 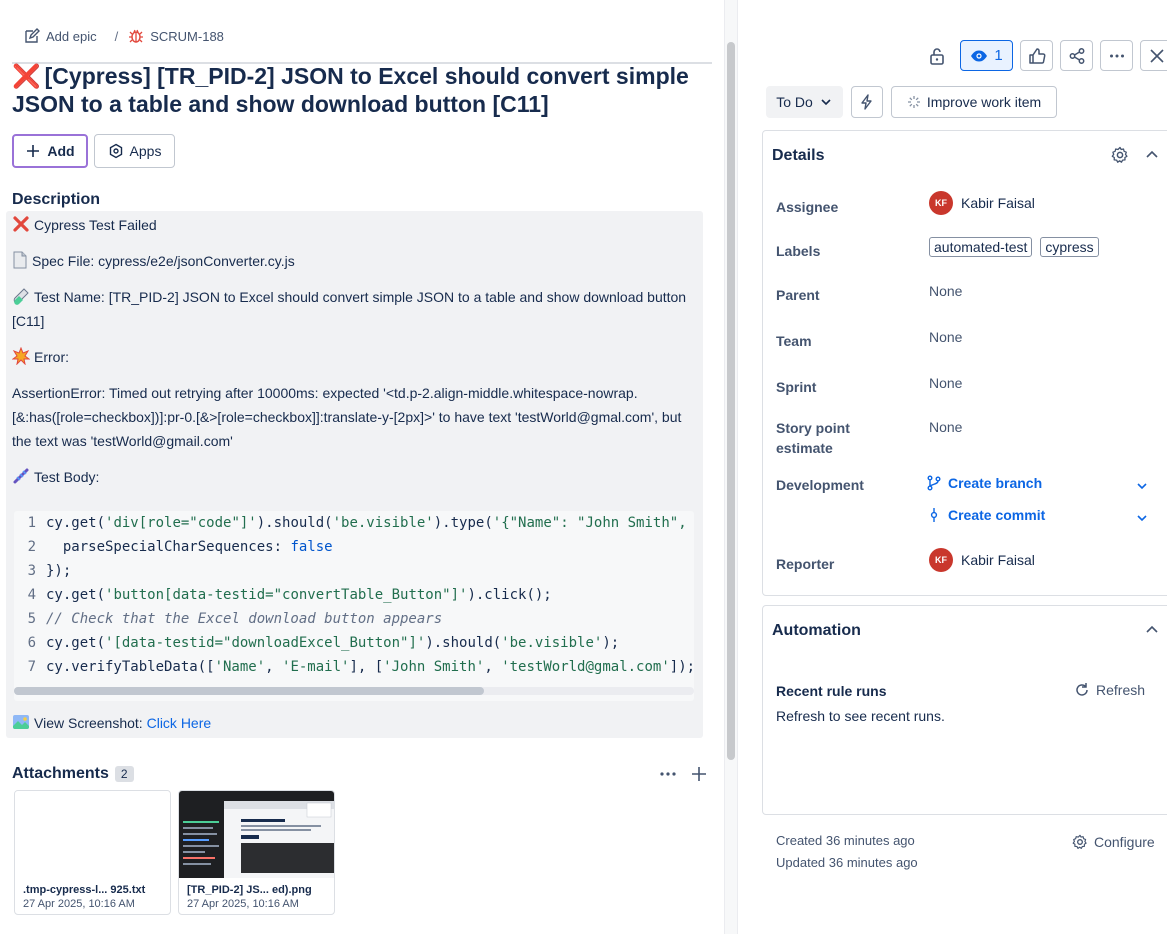 I want to click on actions-button, so click(x=867, y=102).